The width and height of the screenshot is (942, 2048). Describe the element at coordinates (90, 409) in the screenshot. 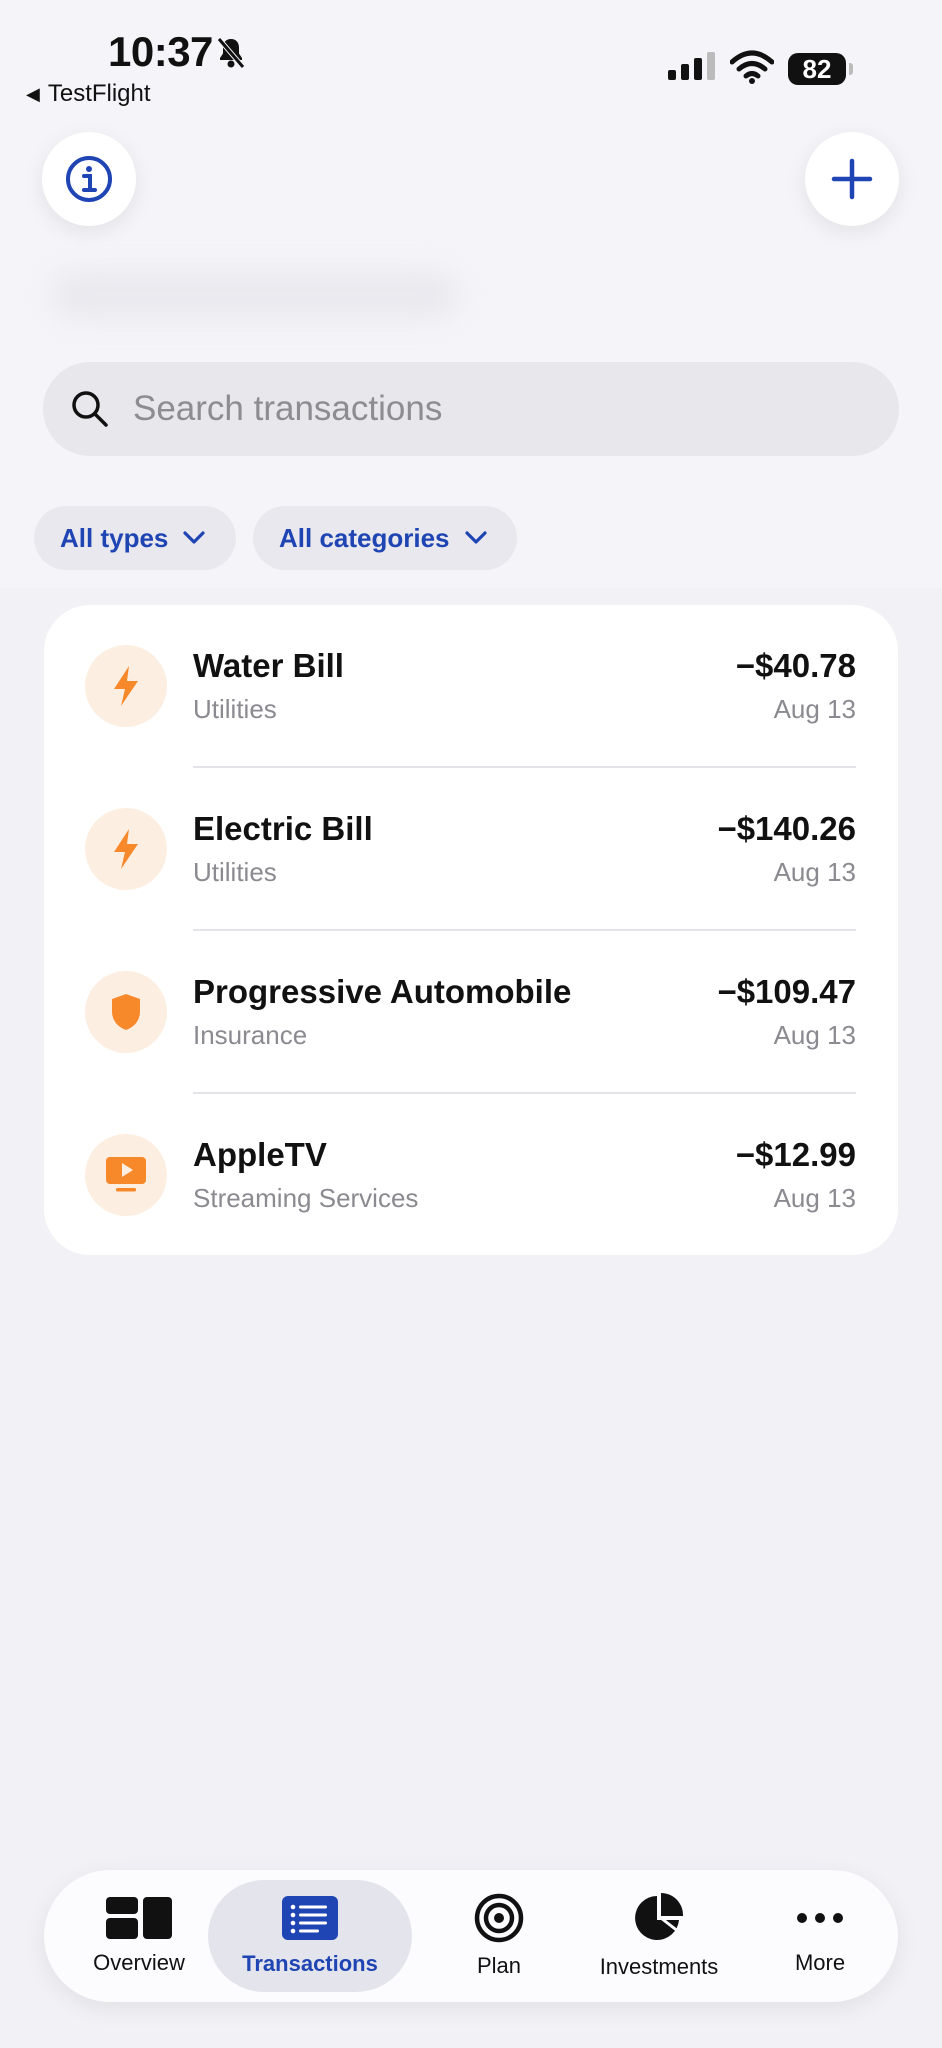

I see `search-icon` at that location.